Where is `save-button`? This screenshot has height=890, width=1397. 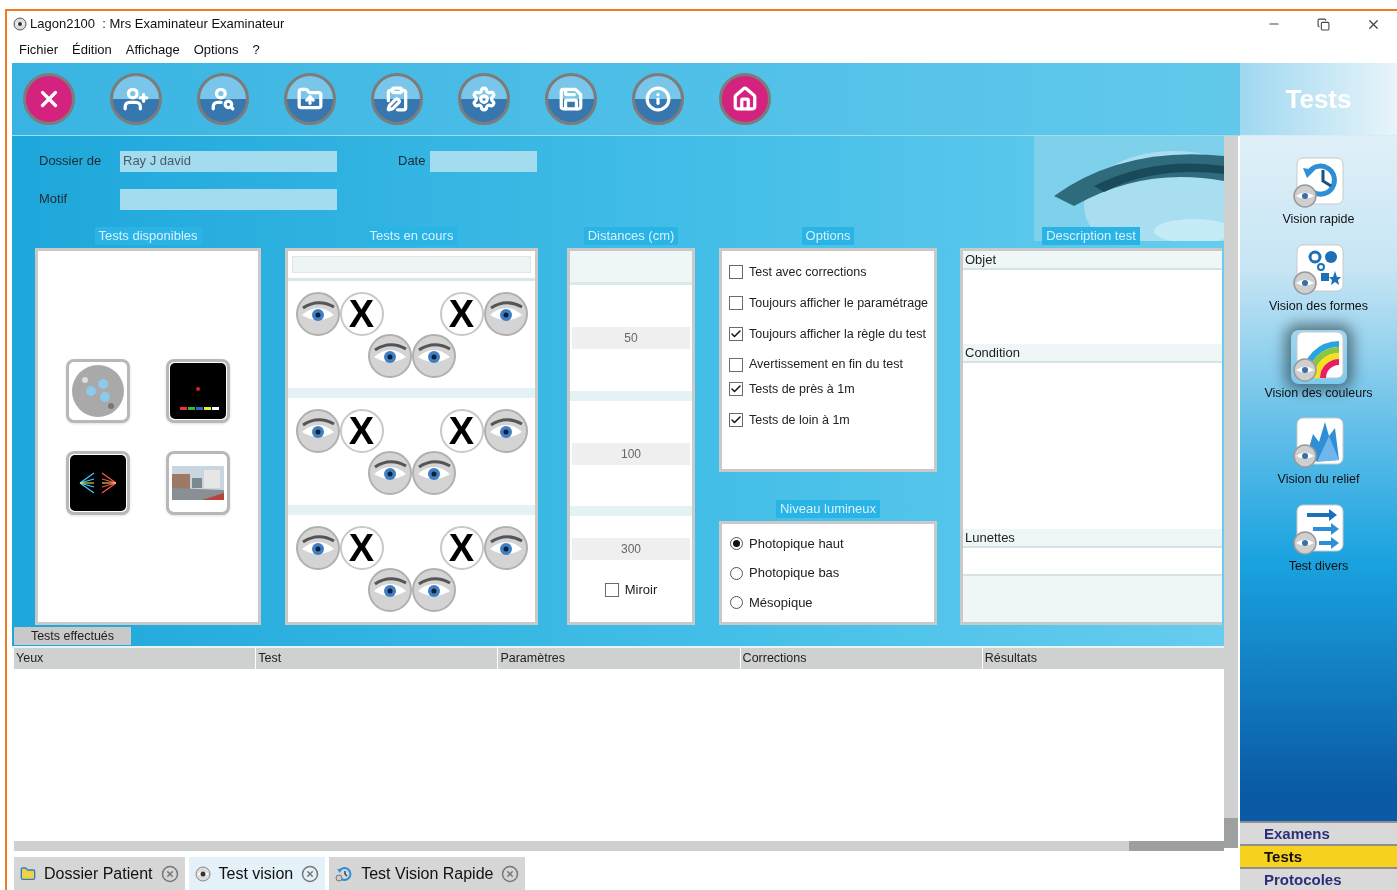
save-button is located at coordinates (571, 99).